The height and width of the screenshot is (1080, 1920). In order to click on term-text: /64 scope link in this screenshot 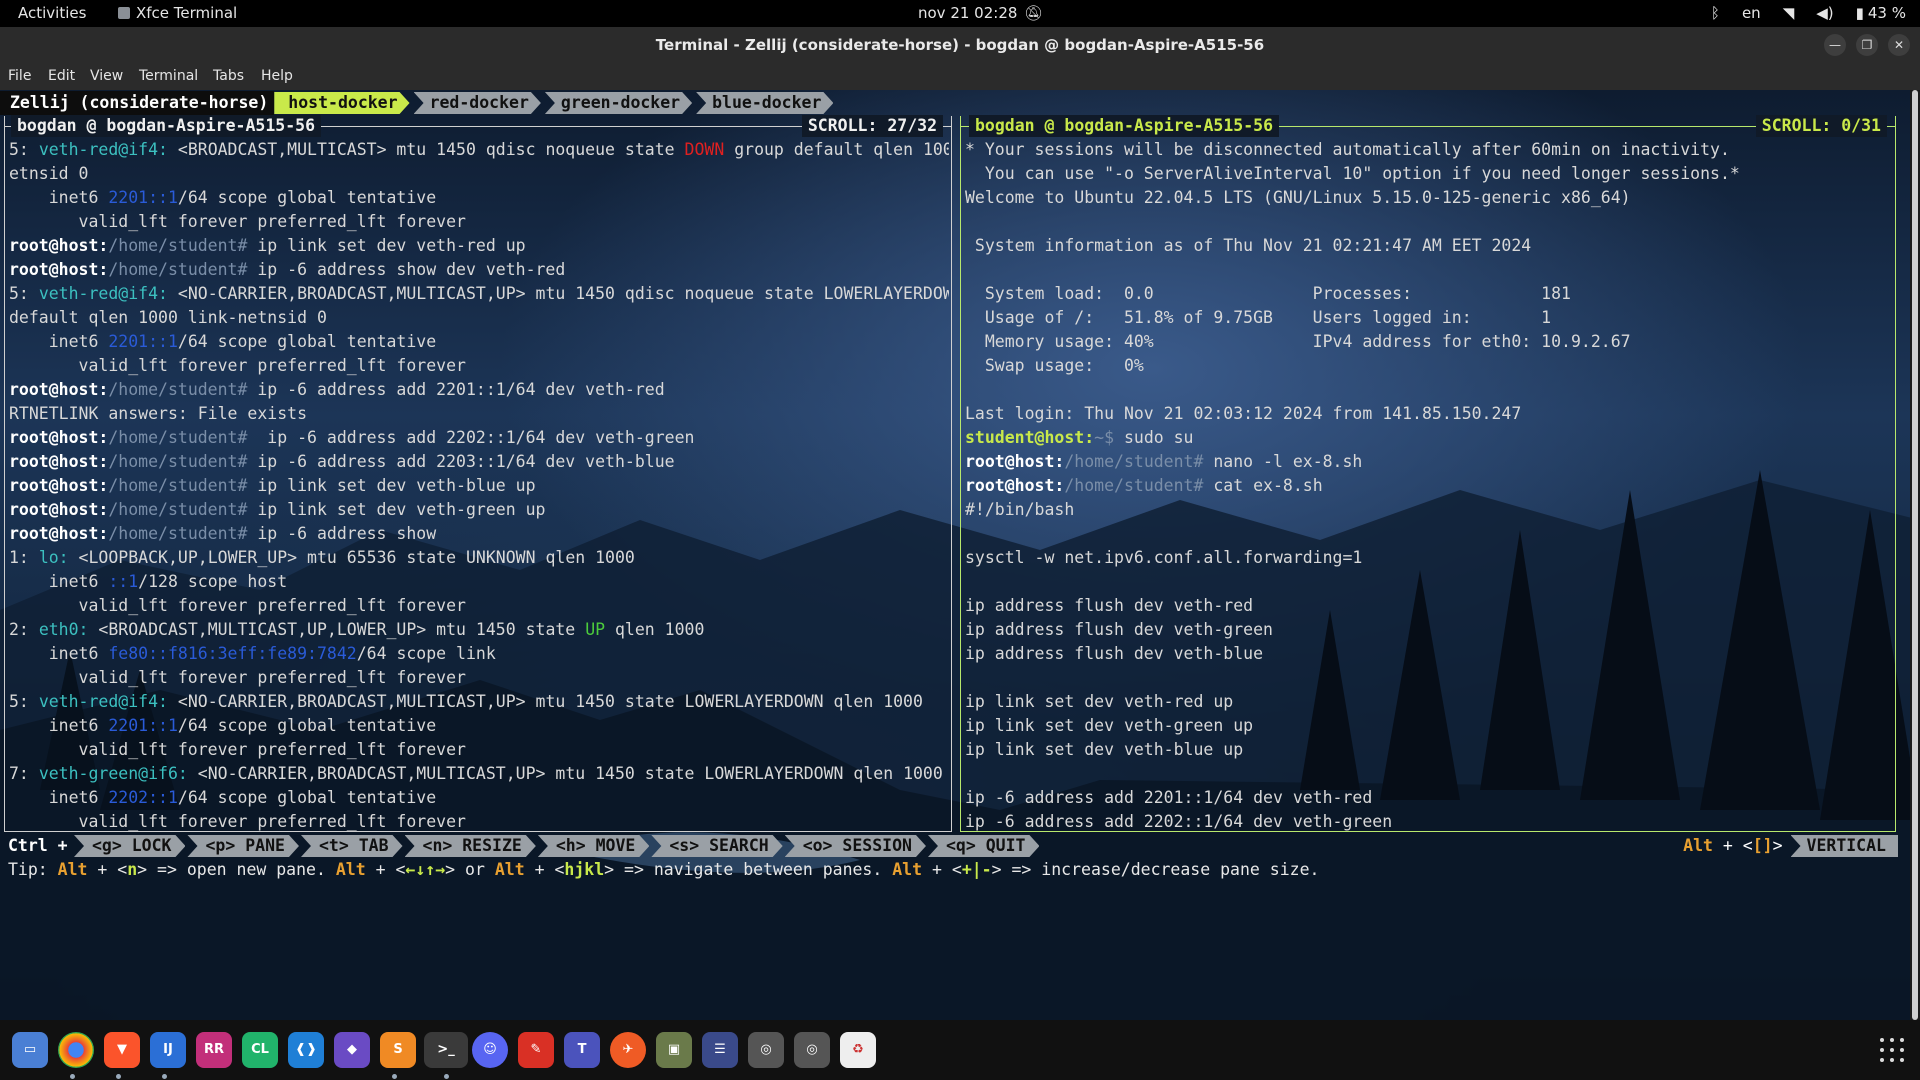, I will do `click(426, 653)`.